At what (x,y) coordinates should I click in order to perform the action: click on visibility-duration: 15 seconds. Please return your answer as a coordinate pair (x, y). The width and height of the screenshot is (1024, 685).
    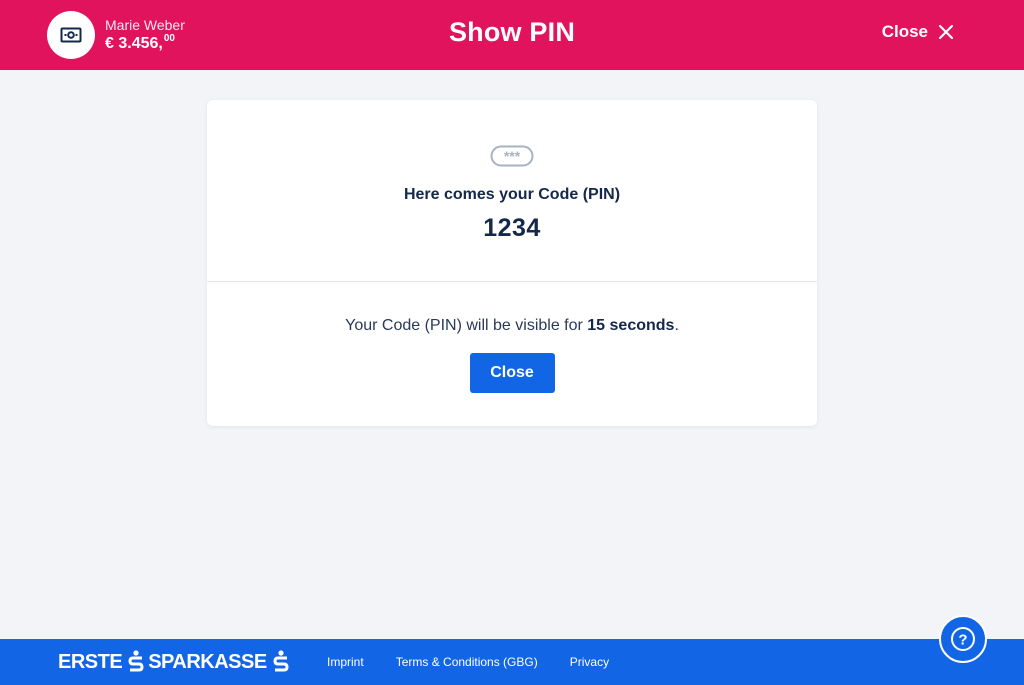
    Looking at the image, I should click on (631, 325).